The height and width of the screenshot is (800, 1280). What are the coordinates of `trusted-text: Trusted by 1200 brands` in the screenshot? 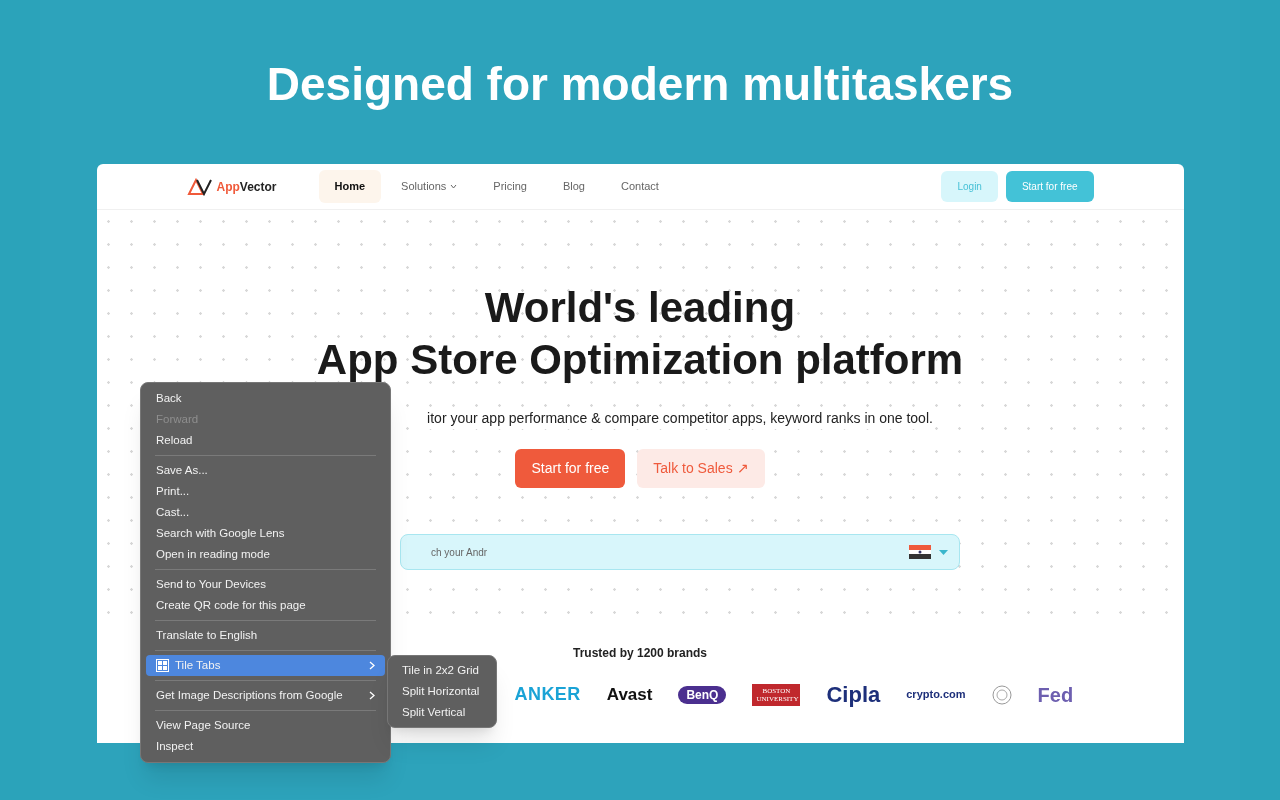 It's located at (640, 653).